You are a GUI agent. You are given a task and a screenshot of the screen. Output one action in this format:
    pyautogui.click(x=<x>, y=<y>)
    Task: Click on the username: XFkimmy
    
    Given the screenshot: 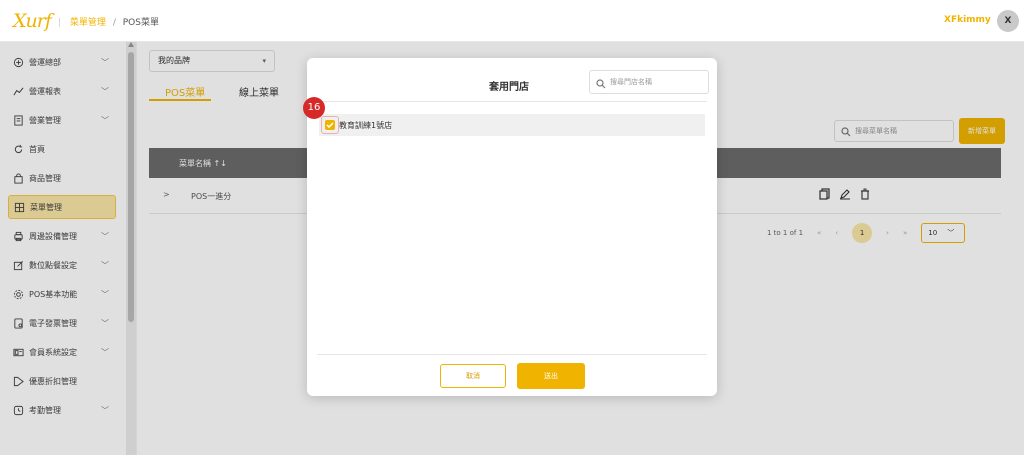 What is the action you would take?
    pyautogui.click(x=967, y=20)
    